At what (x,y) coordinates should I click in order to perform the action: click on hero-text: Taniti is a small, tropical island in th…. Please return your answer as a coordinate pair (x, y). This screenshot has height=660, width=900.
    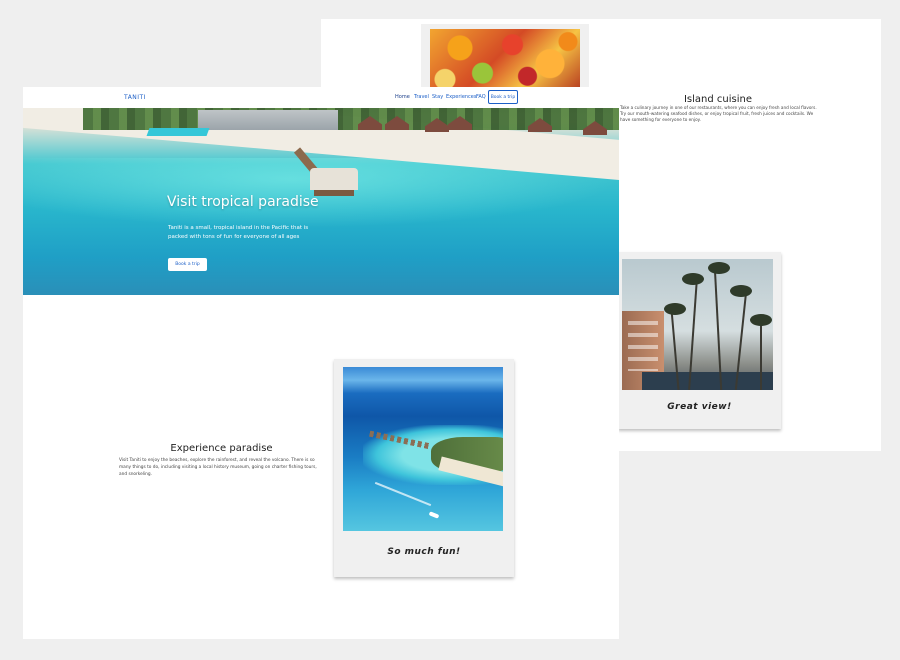
    Looking at the image, I should click on (238, 232).